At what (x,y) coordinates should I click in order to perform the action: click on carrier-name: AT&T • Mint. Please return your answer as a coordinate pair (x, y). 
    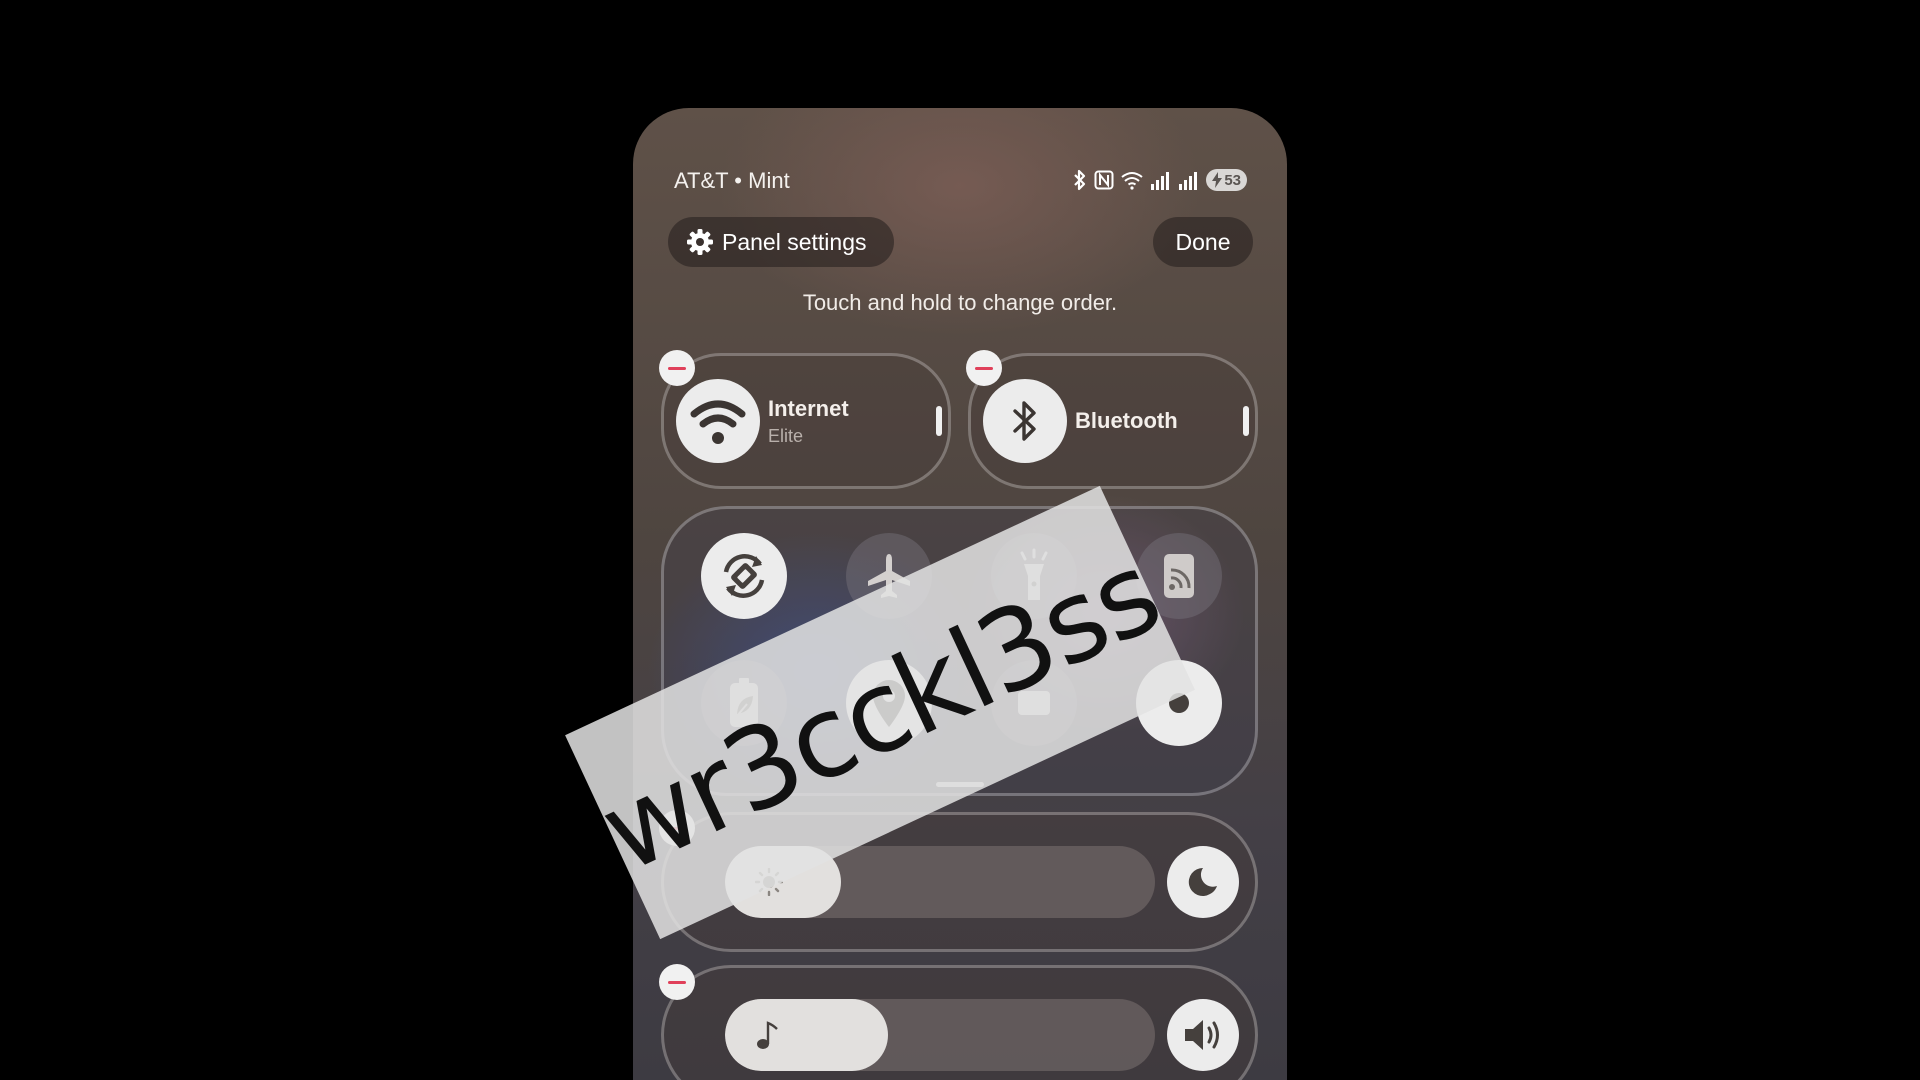
    Looking at the image, I should click on (732, 180).